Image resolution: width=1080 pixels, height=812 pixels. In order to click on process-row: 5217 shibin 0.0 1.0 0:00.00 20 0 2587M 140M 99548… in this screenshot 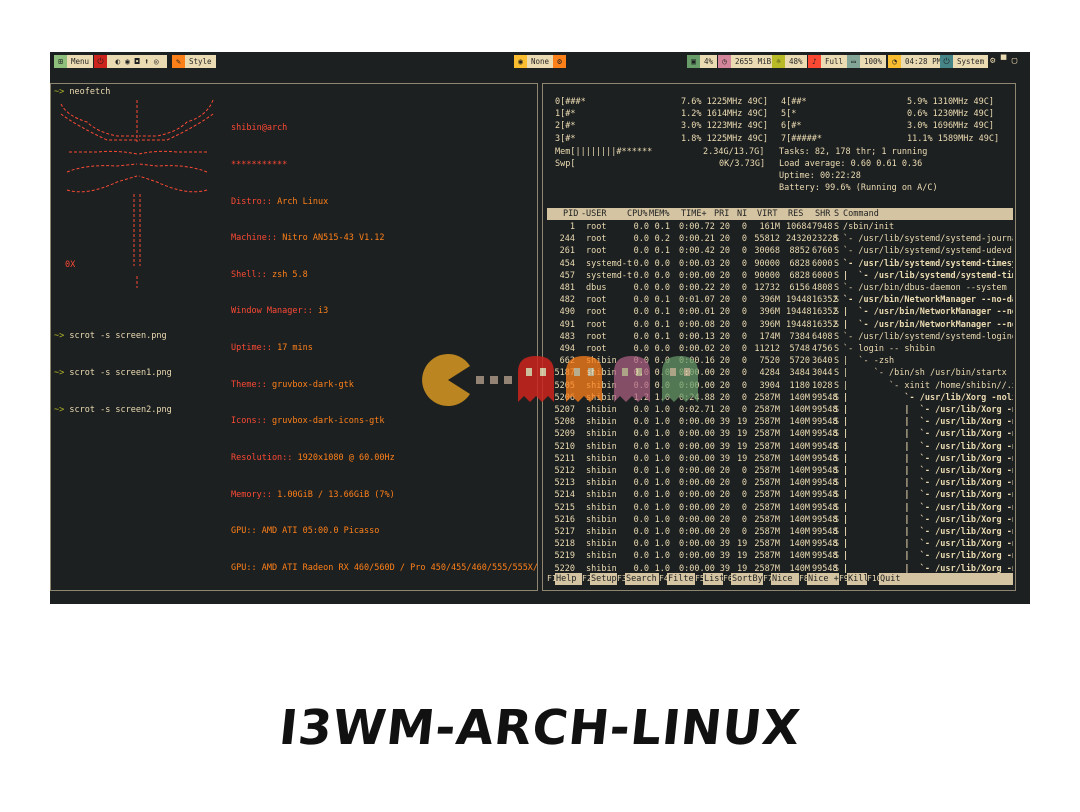, I will do `click(780, 532)`.